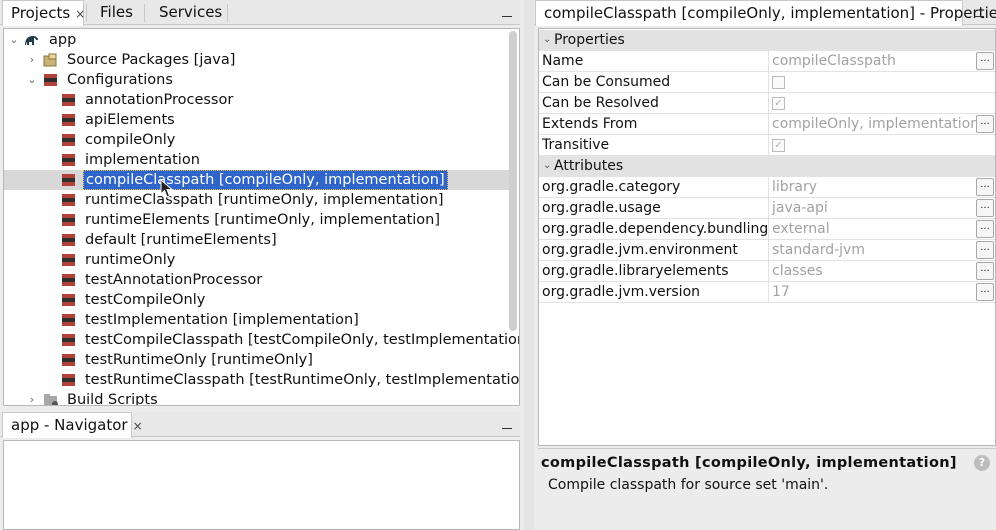 This screenshot has width=996, height=530. Describe the element at coordinates (688, 485) in the screenshot. I see `description-text: Compile classpath for source set 'main'.` at that location.